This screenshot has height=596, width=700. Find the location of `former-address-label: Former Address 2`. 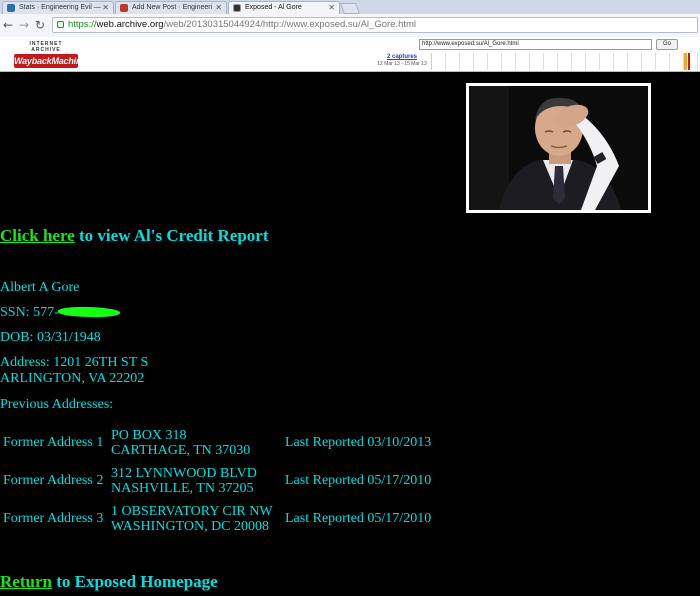

former-address-label: Former Address 2 is located at coordinates (53, 481).